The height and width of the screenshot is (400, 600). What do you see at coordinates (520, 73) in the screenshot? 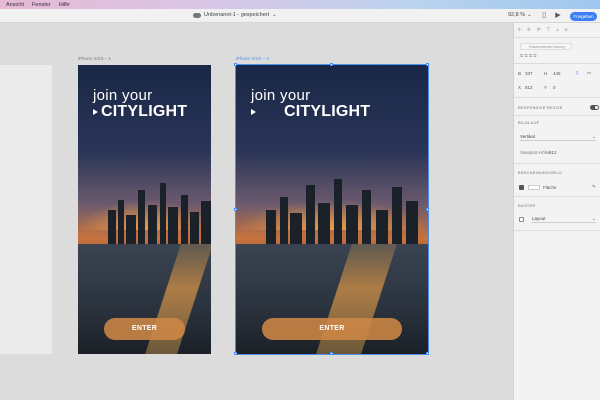
I see `width-label: B` at bounding box center [520, 73].